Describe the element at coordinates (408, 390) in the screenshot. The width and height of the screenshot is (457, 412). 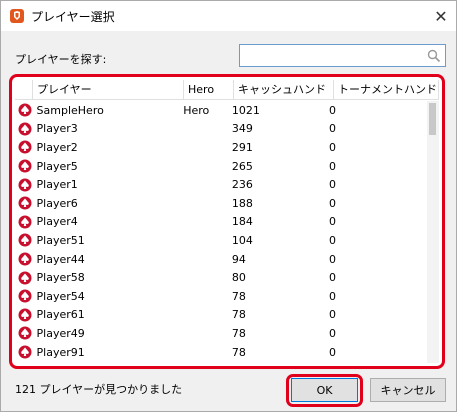
I see `cancel-button: キャンセル` at that location.